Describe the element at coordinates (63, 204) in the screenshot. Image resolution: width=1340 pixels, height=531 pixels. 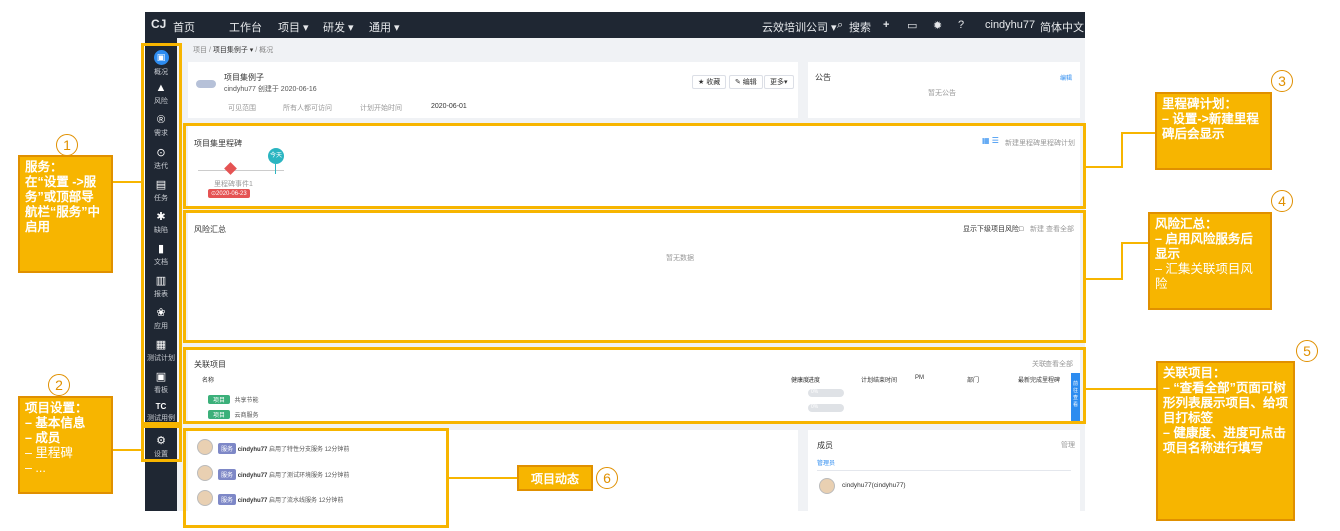
I see `callout-body: 在“设置 ->服务”或顶部导航栏“服务”中启用` at that location.